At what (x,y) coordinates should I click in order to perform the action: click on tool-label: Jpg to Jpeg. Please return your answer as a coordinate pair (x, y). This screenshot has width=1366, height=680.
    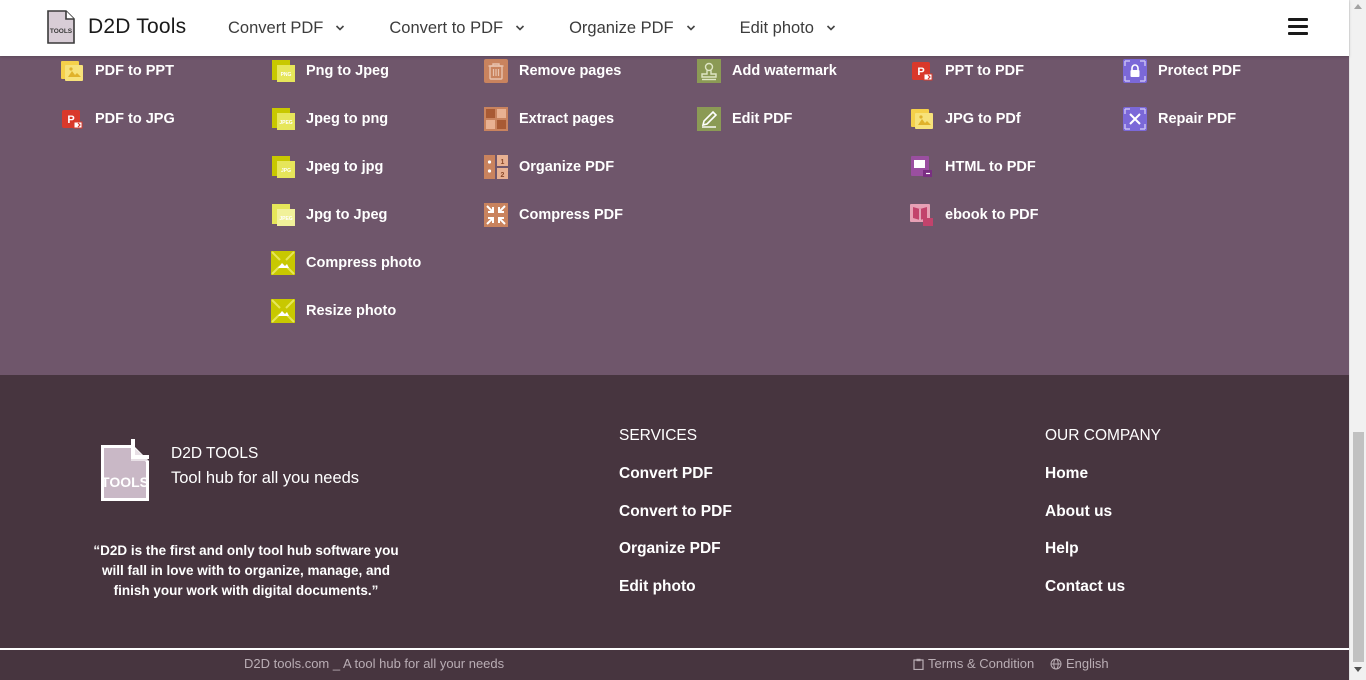
    Looking at the image, I should click on (347, 215).